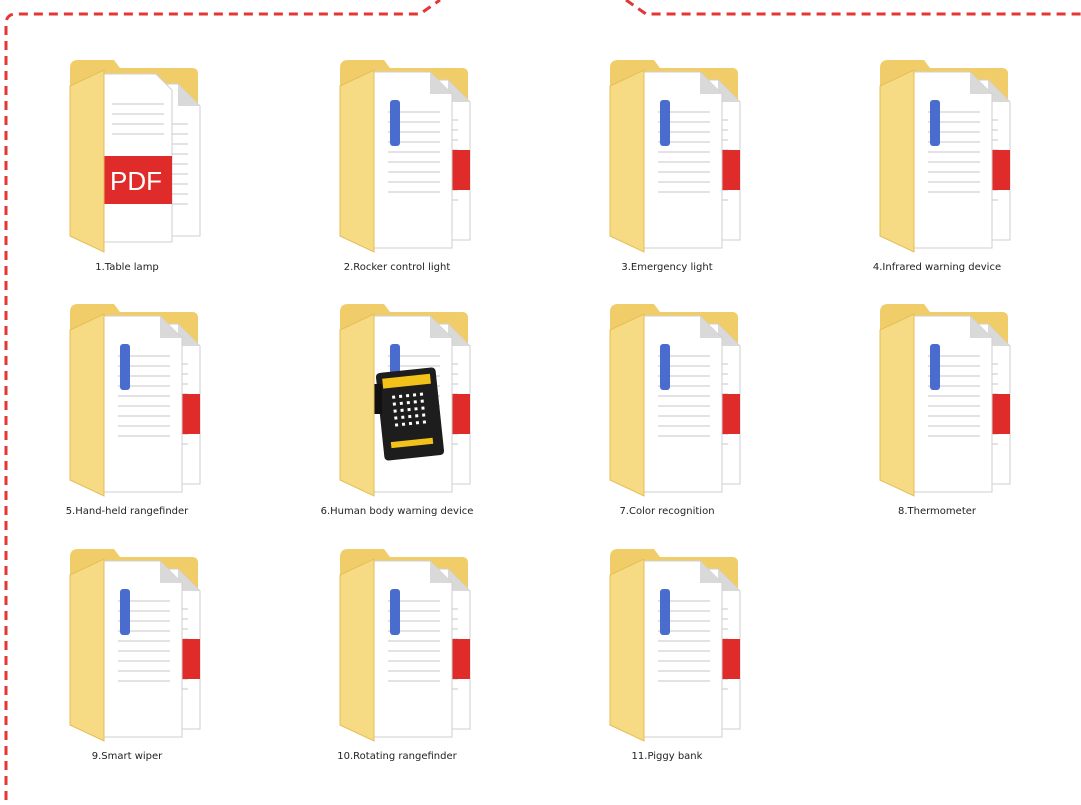  I want to click on folder-label: 2.Rocker control light, so click(397, 267).